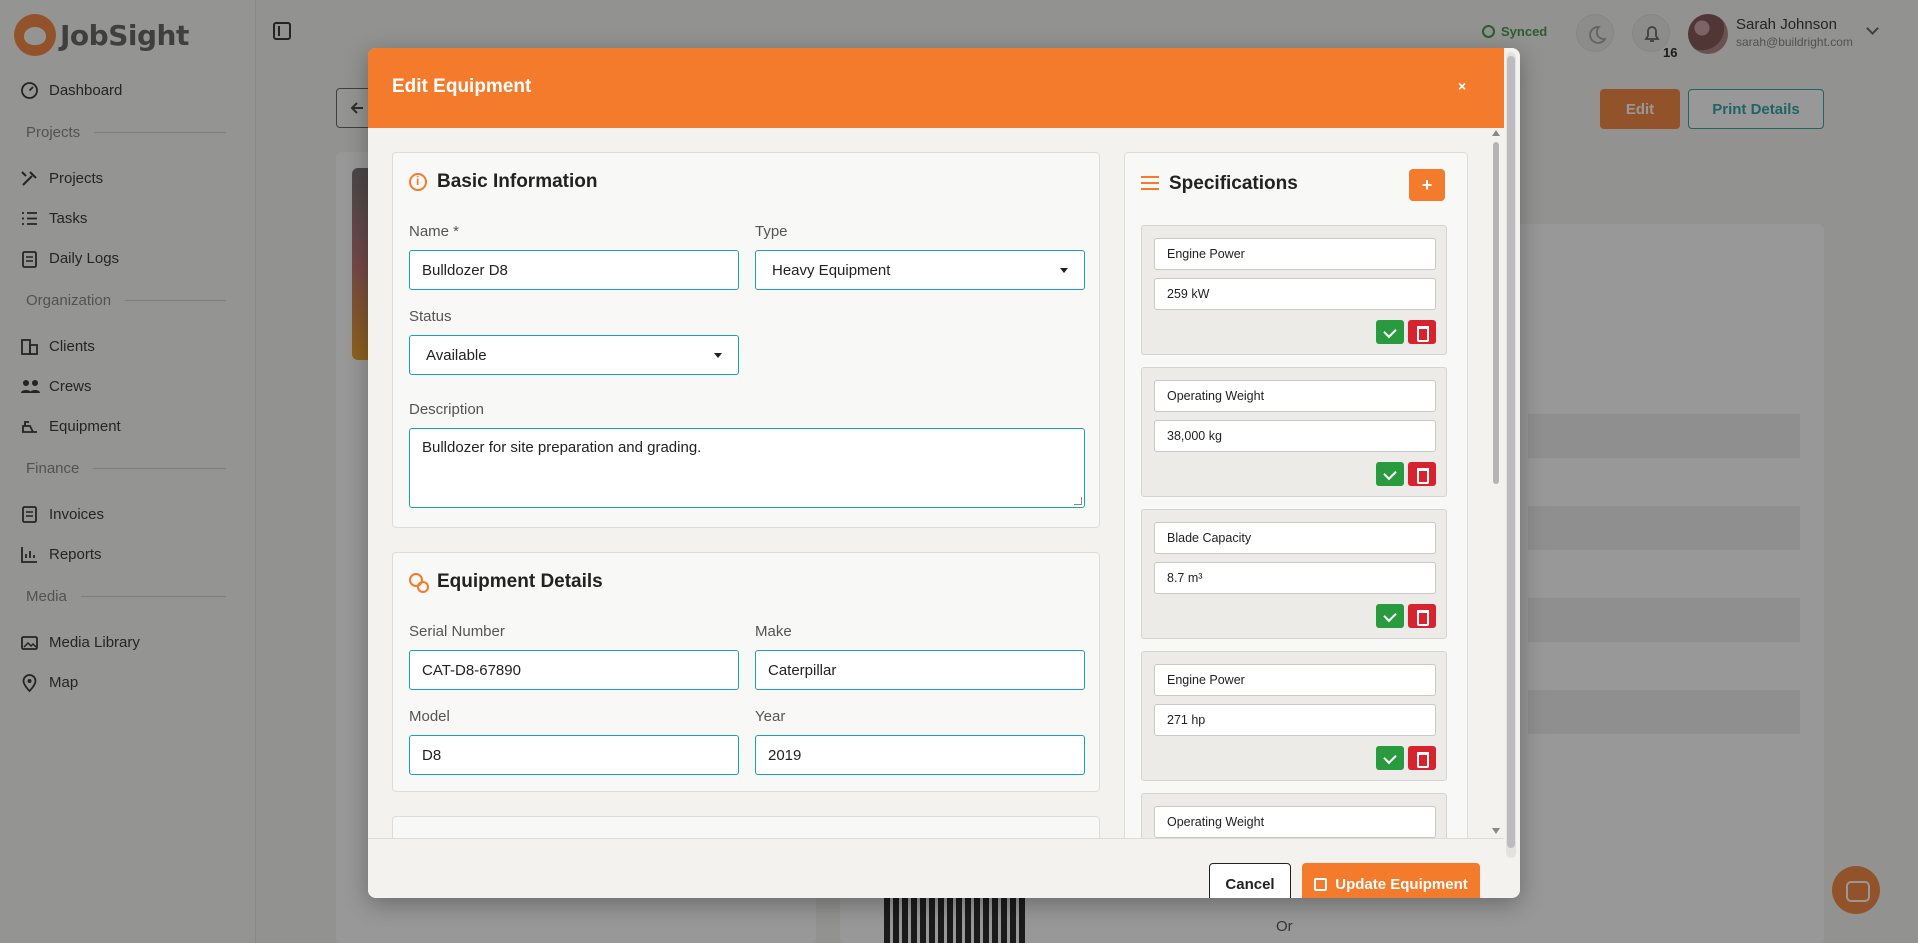 This screenshot has width=1918, height=943. What do you see at coordinates (430, 316) in the screenshot?
I see `status-label: Status` at bounding box center [430, 316].